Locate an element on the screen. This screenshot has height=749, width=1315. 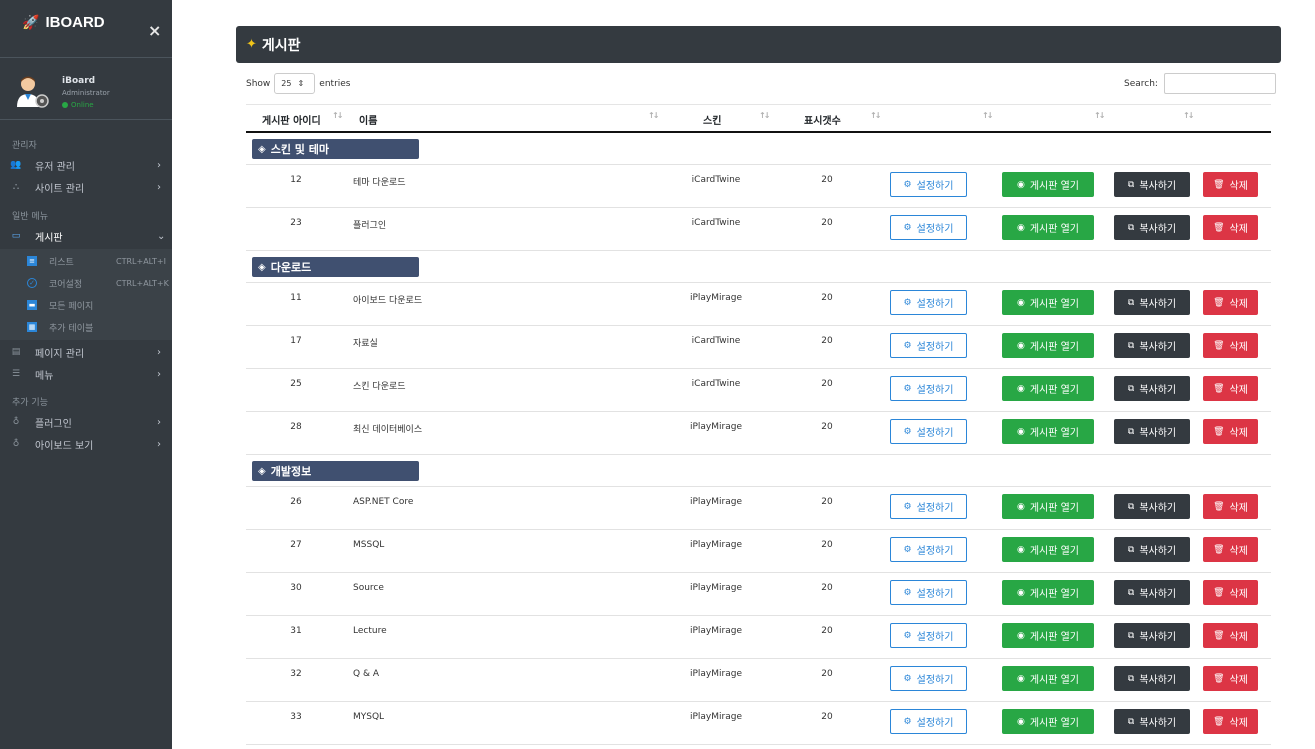
column-header-name: 이름 is located at coordinates (368, 119).